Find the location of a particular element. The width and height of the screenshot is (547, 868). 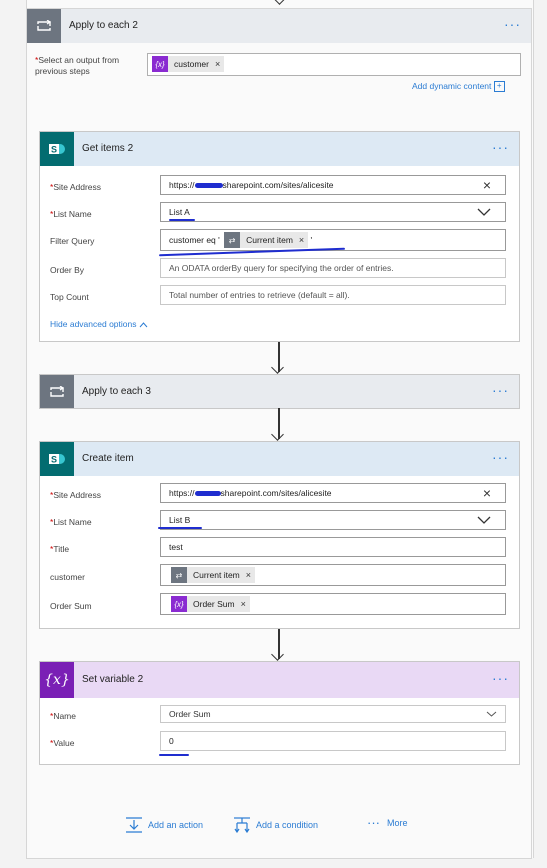

customer-token-label: customer is located at coordinates (191, 64).